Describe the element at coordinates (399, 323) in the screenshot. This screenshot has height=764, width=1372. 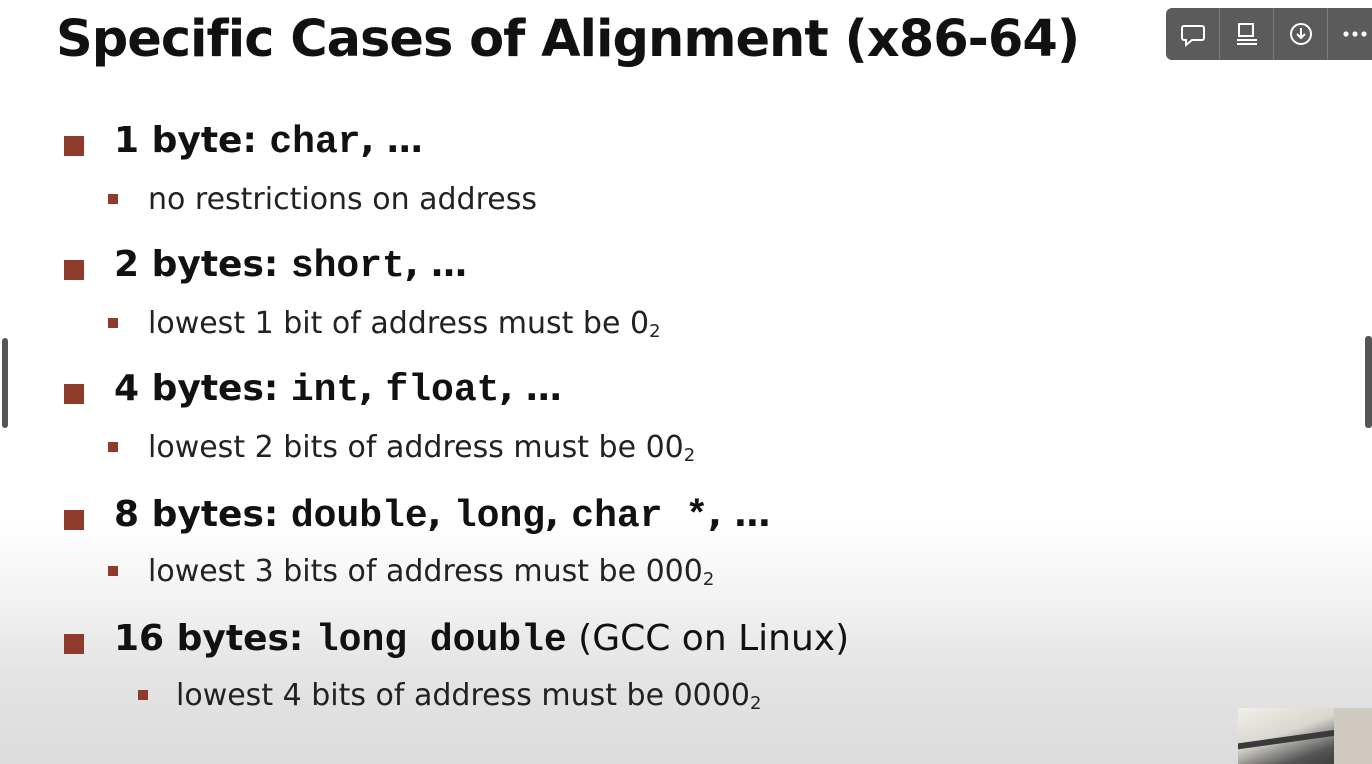
I see `sub-bullet-text: lowest 1 bit of address must be 0` at that location.